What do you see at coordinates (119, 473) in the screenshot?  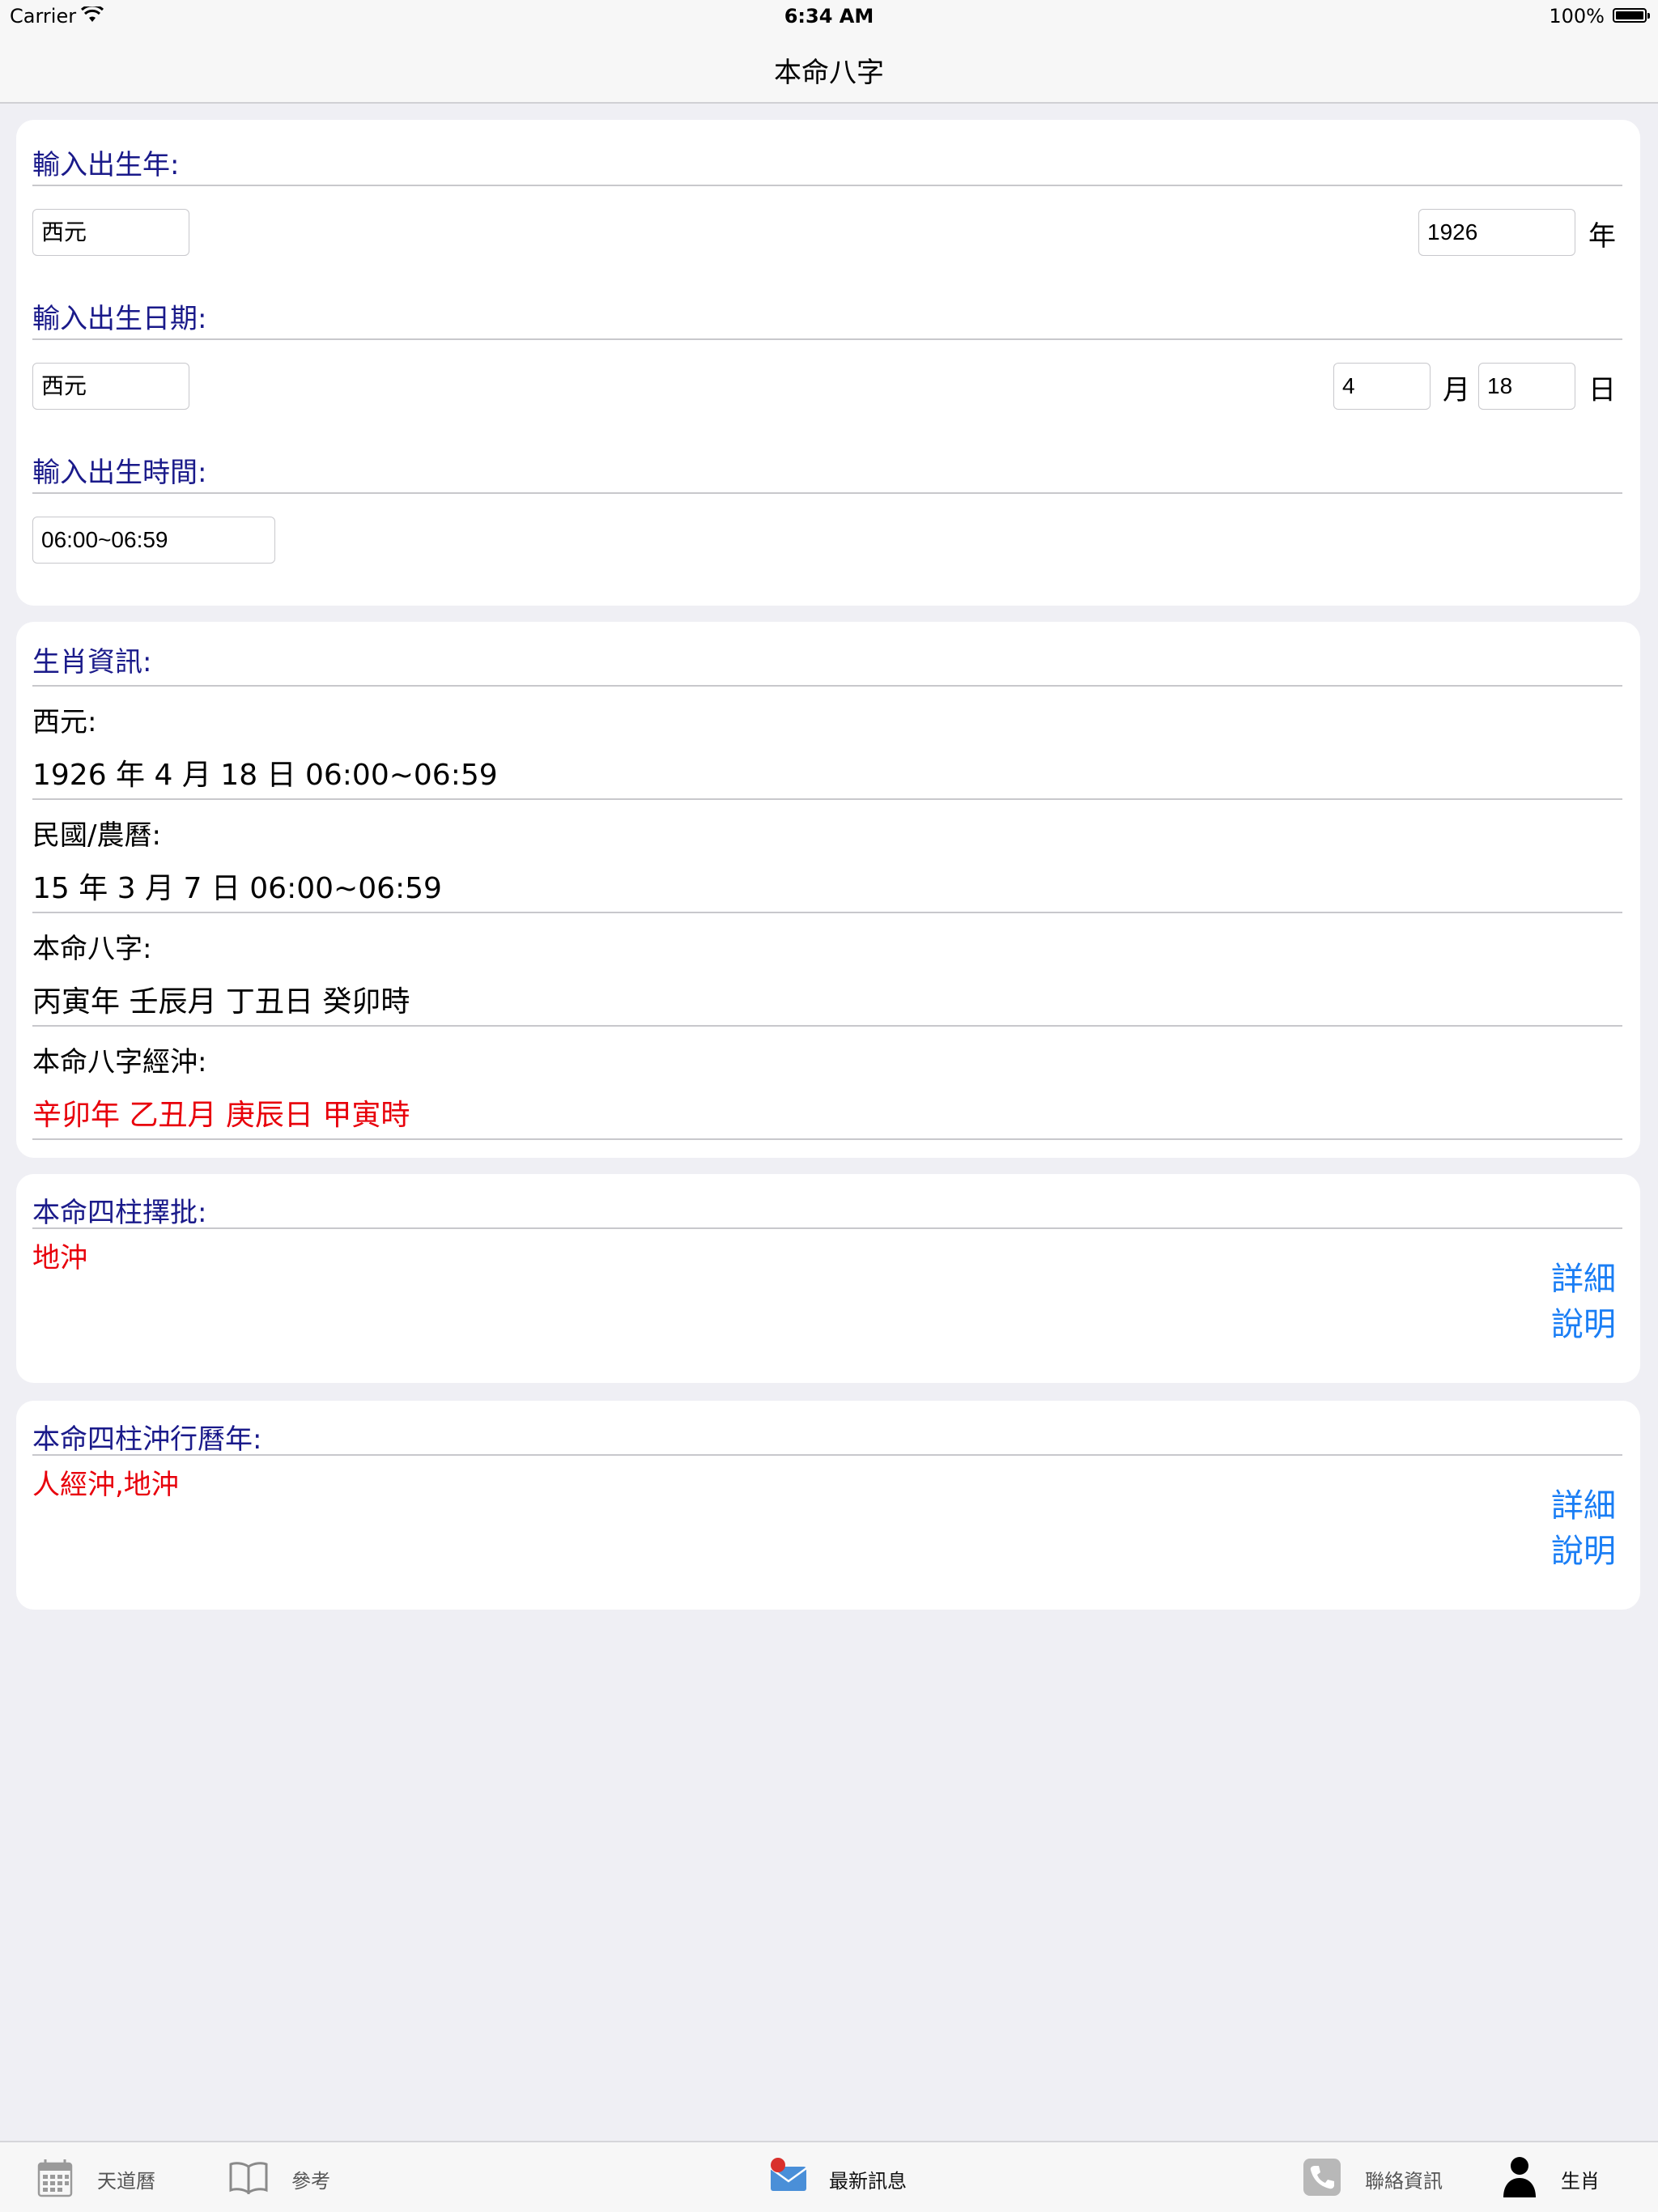 I see `time-section-title: 輸入出生時間:` at bounding box center [119, 473].